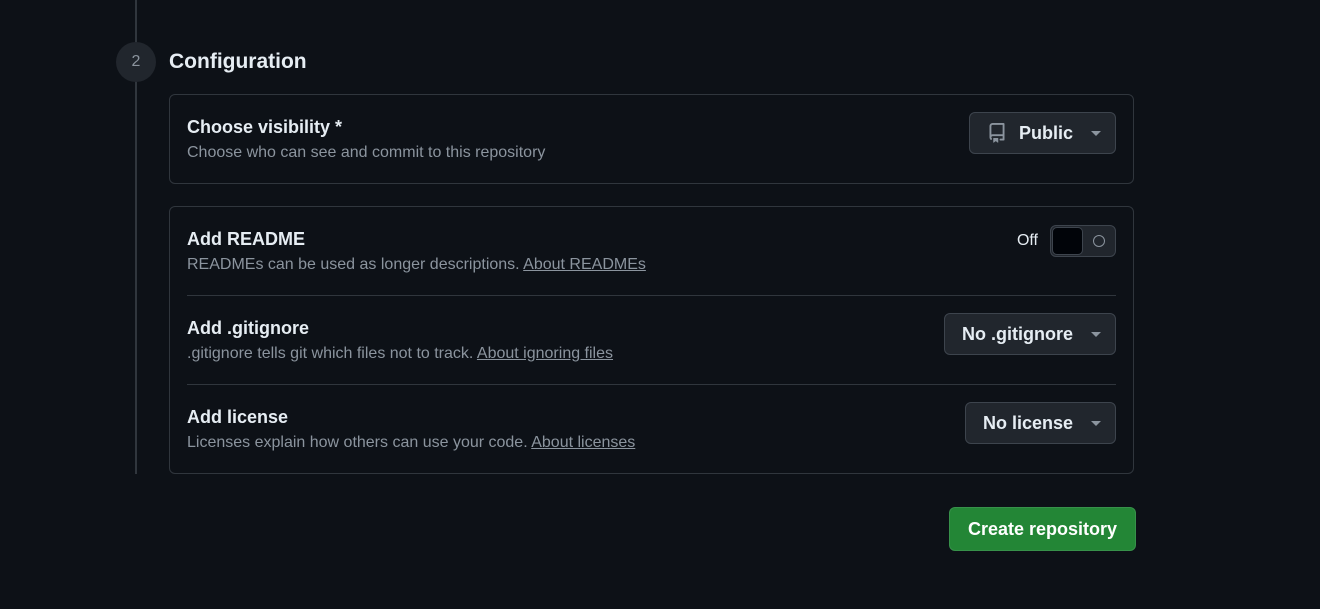  I want to click on gitignore-dropdown: No .gitignore, so click(1030, 334).